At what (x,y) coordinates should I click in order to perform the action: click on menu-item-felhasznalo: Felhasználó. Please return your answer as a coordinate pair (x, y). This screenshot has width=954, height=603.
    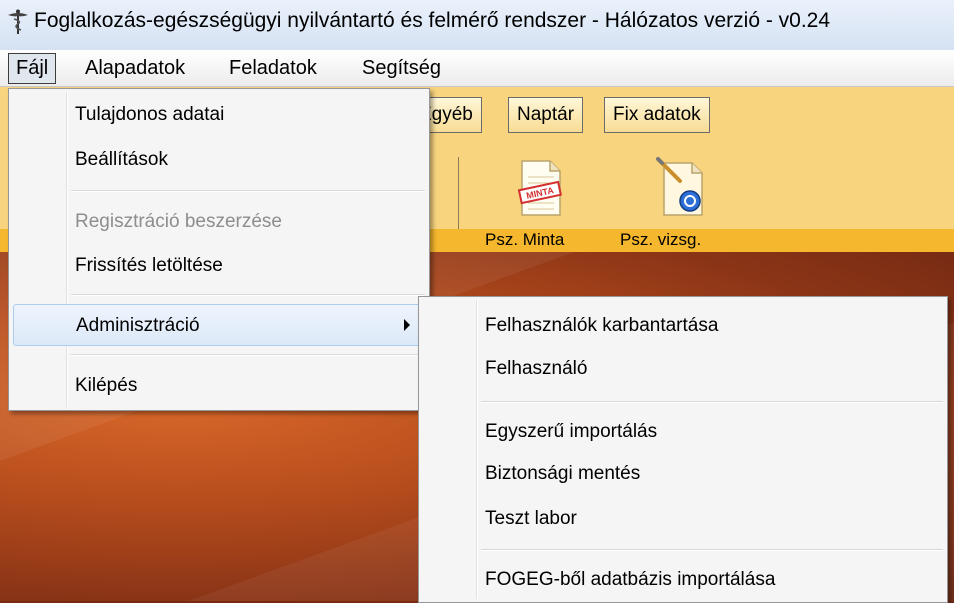
    Looking at the image, I should click on (683, 368).